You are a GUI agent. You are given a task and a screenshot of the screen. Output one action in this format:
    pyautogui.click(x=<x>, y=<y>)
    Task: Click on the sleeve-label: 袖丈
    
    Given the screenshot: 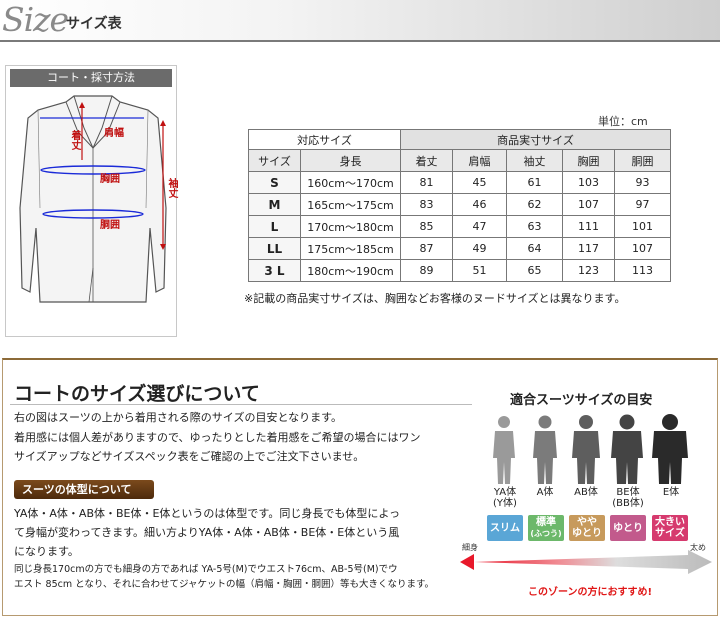 What is the action you would take?
    pyautogui.click(x=171, y=188)
    